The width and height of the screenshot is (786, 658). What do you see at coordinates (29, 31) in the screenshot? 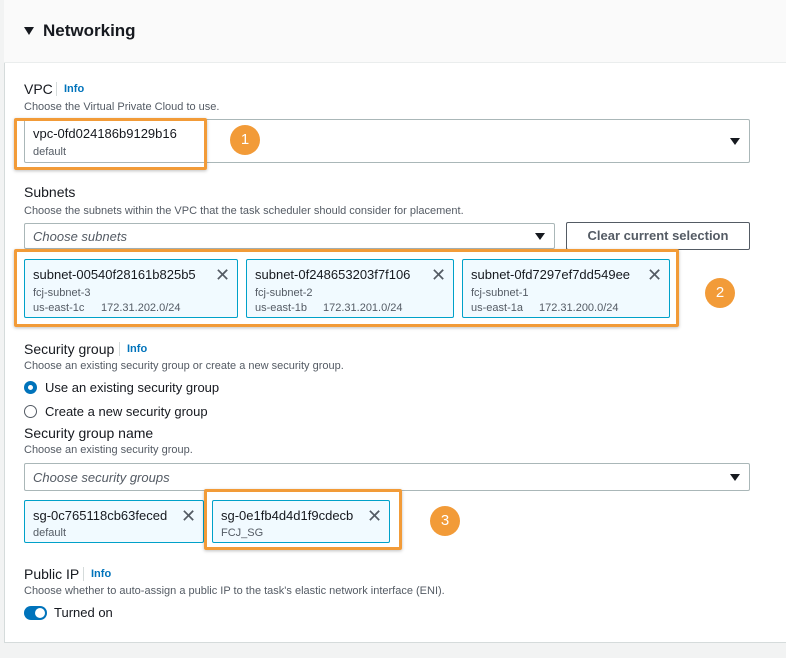
I see `caret-down-icon` at bounding box center [29, 31].